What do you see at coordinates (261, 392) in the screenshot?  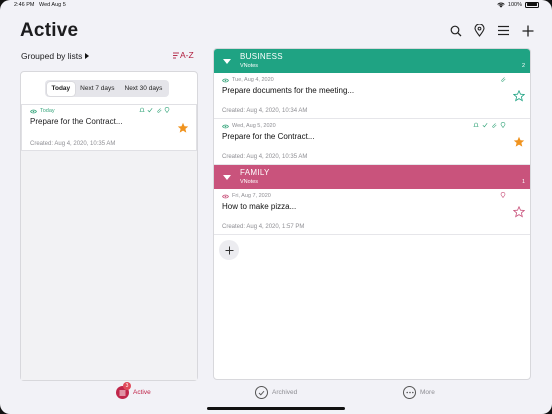 I see `archived-check-icon` at bounding box center [261, 392].